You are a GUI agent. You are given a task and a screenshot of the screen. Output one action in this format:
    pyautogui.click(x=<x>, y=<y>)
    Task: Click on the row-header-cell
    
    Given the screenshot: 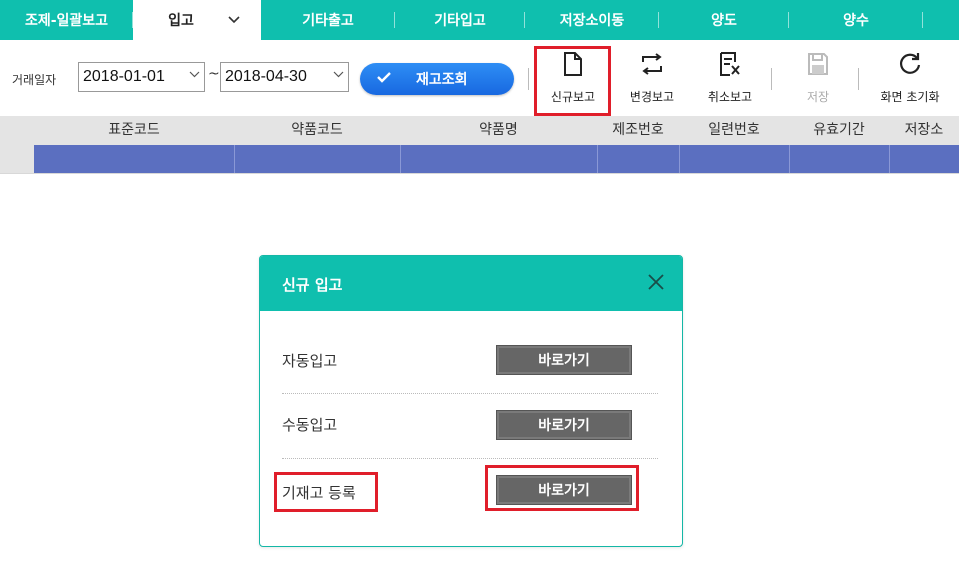 What is the action you would take?
    pyautogui.click(x=17, y=159)
    